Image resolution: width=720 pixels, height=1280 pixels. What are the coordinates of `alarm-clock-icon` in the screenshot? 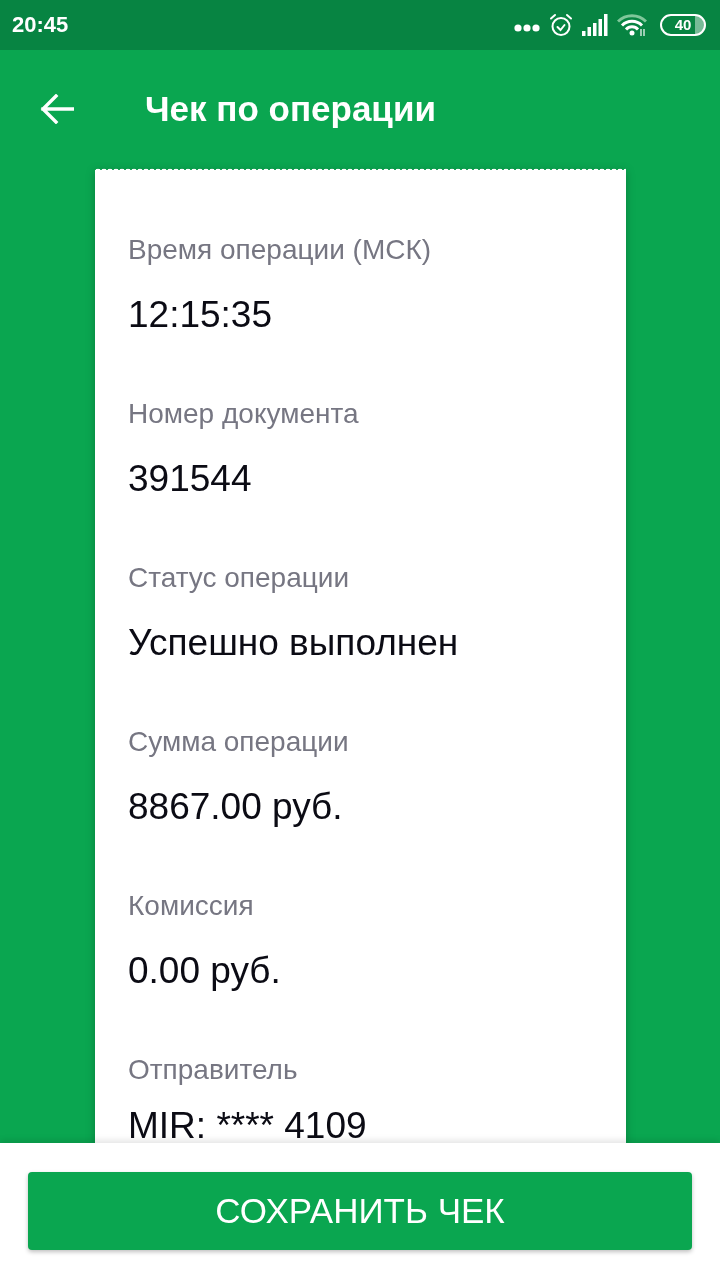 It's located at (561, 25).